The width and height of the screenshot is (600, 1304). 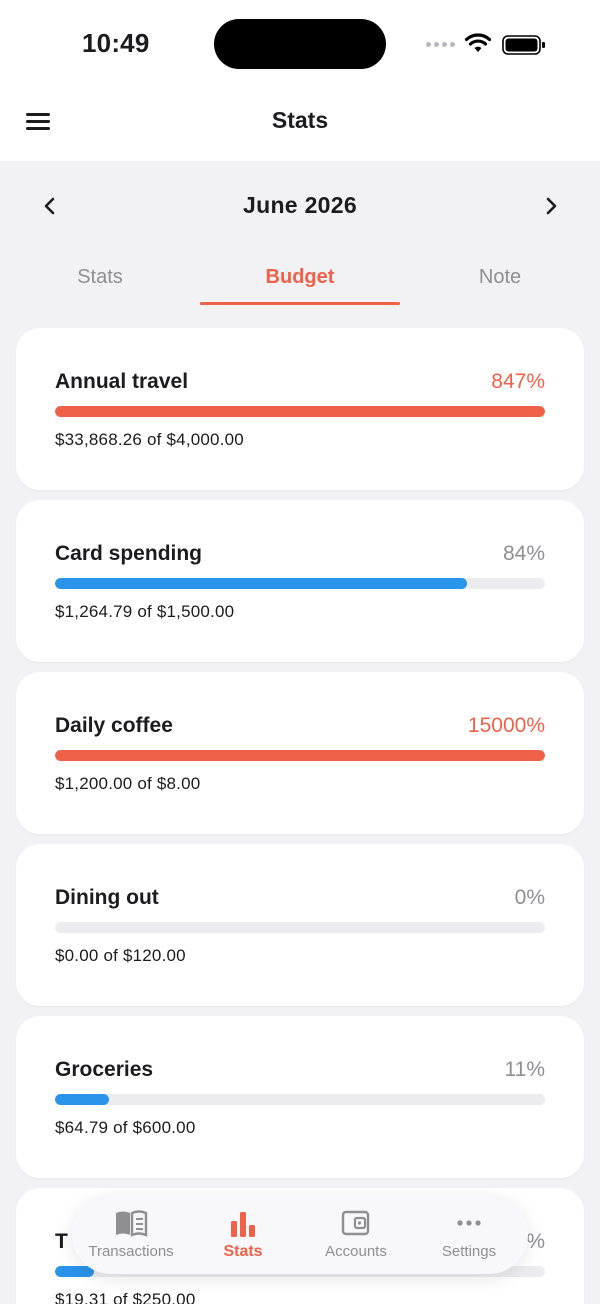 What do you see at coordinates (243, 1251) in the screenshot?
I see `tabbar-label: Stats` at bounding box center [243, 1251].